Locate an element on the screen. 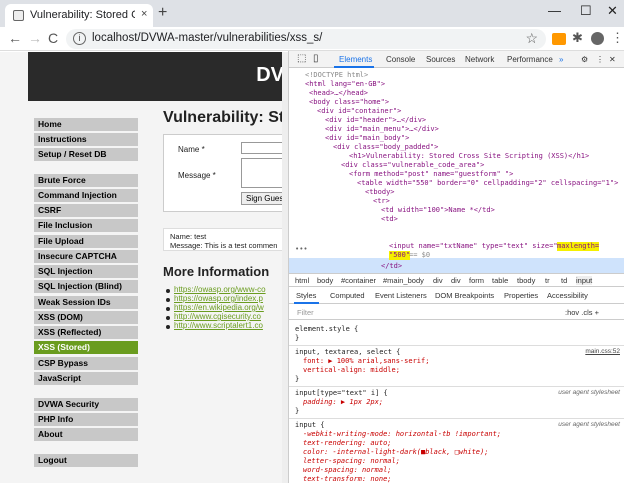 This screenshot has height=484, width=624. info-link: https://owasp.org/index.p is located at coordinates (218, 298).